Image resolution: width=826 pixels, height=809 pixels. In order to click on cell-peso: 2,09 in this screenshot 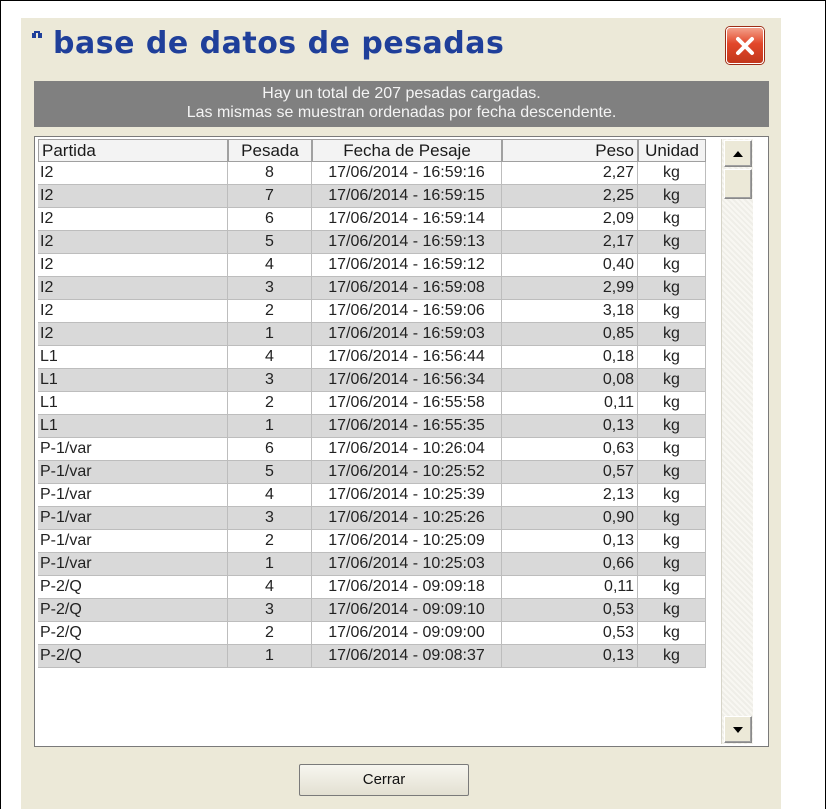, I will do `click(570, 219)`.